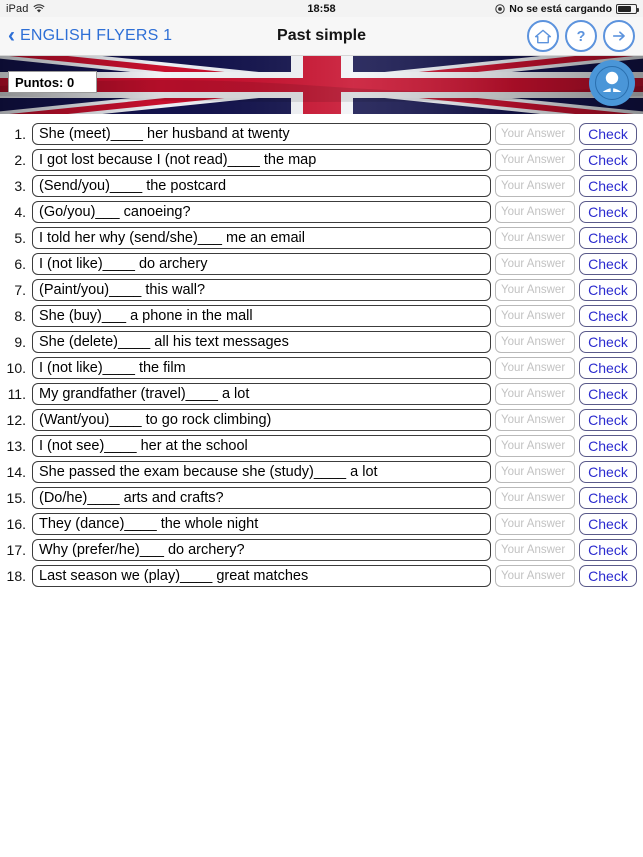 Image resolution: width=643 pixels, height=857 pixels. I want to click on exercise-row: 7. (Paint/you)____ this wall? Check, so click(321, 290).